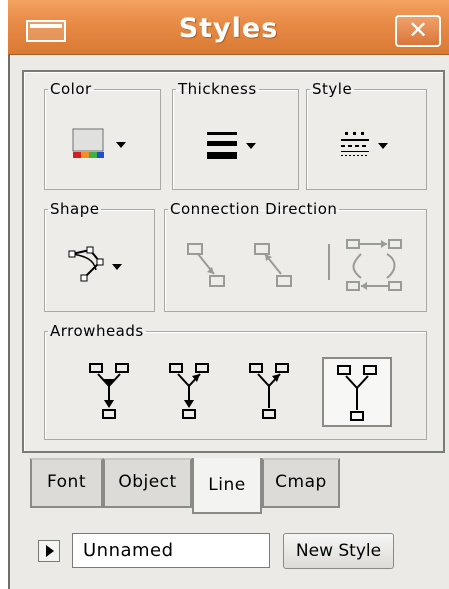 The width and height of the screenshot is (449, 589). I want to click on arrowhead-both-ends-icon, so click(110, 391).